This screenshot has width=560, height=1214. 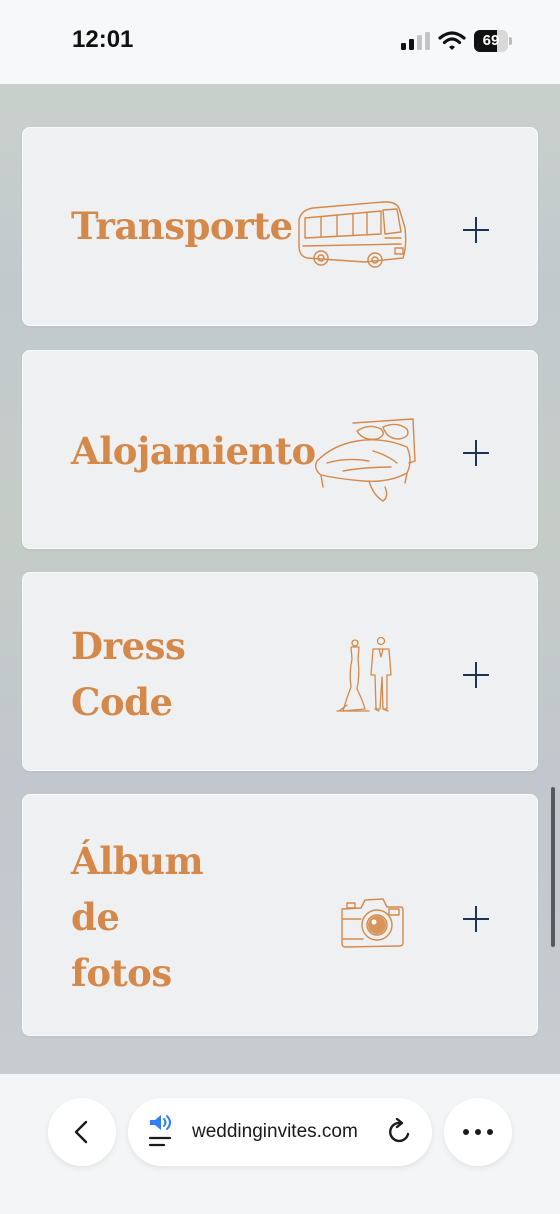 What do you see at coordinates (491, 40) in the screenshot?
I see `battery-level: 69` at bounding box center [491, 40].